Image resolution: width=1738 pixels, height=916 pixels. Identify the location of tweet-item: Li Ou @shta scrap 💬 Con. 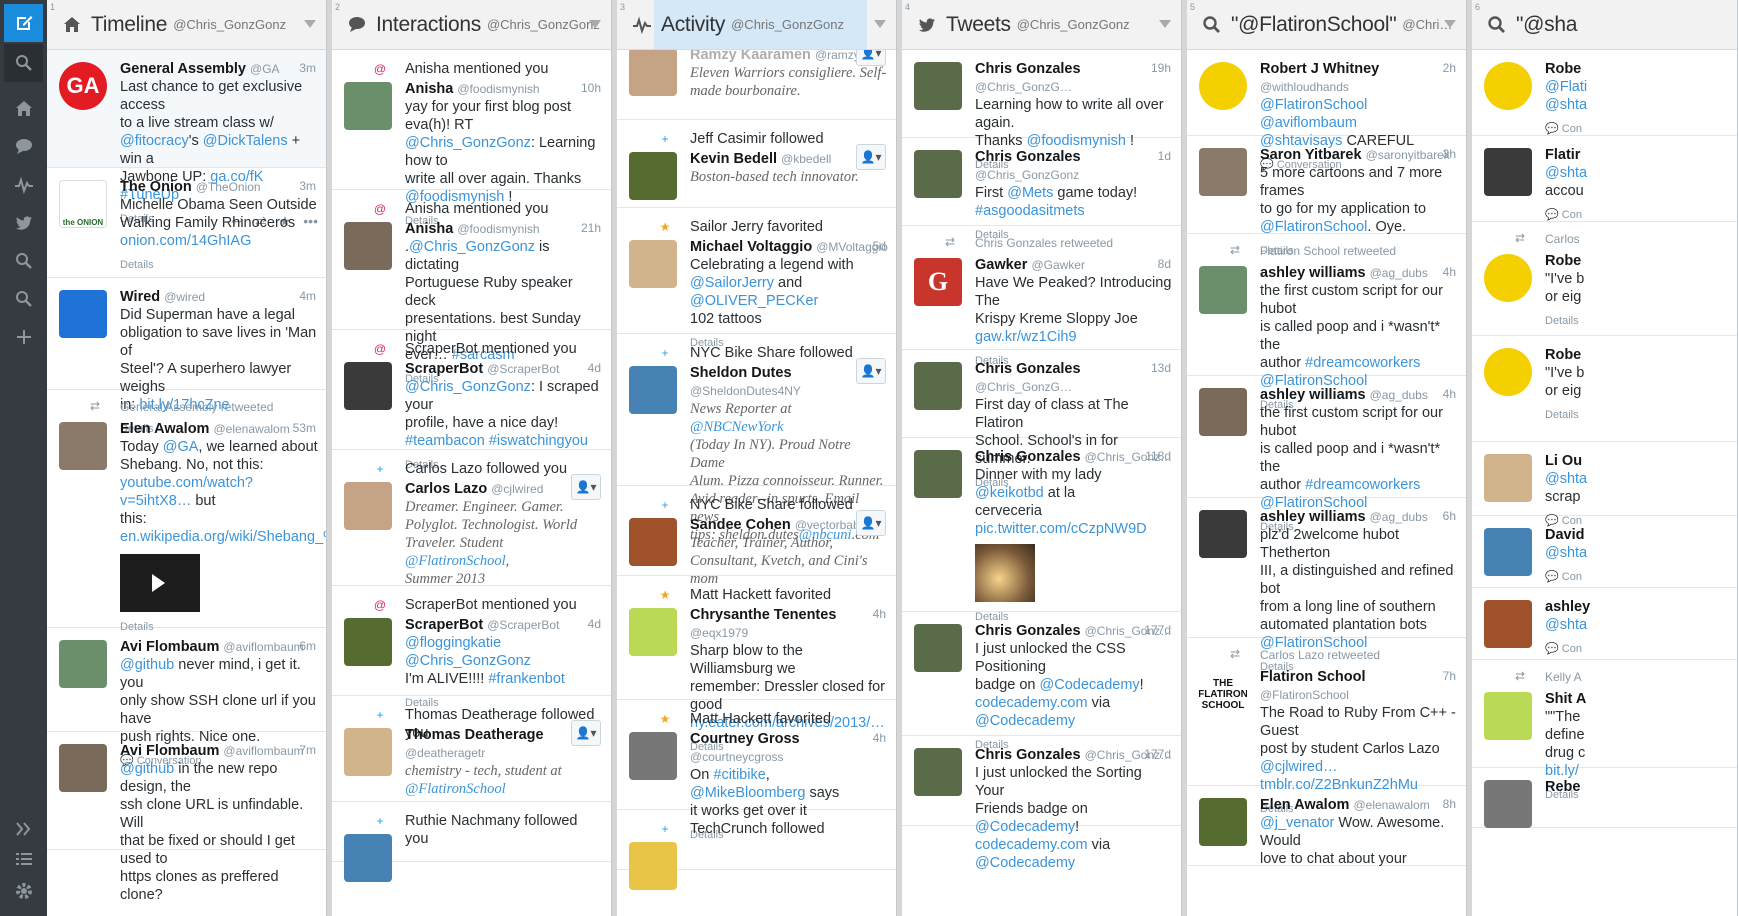
(1604, 484).